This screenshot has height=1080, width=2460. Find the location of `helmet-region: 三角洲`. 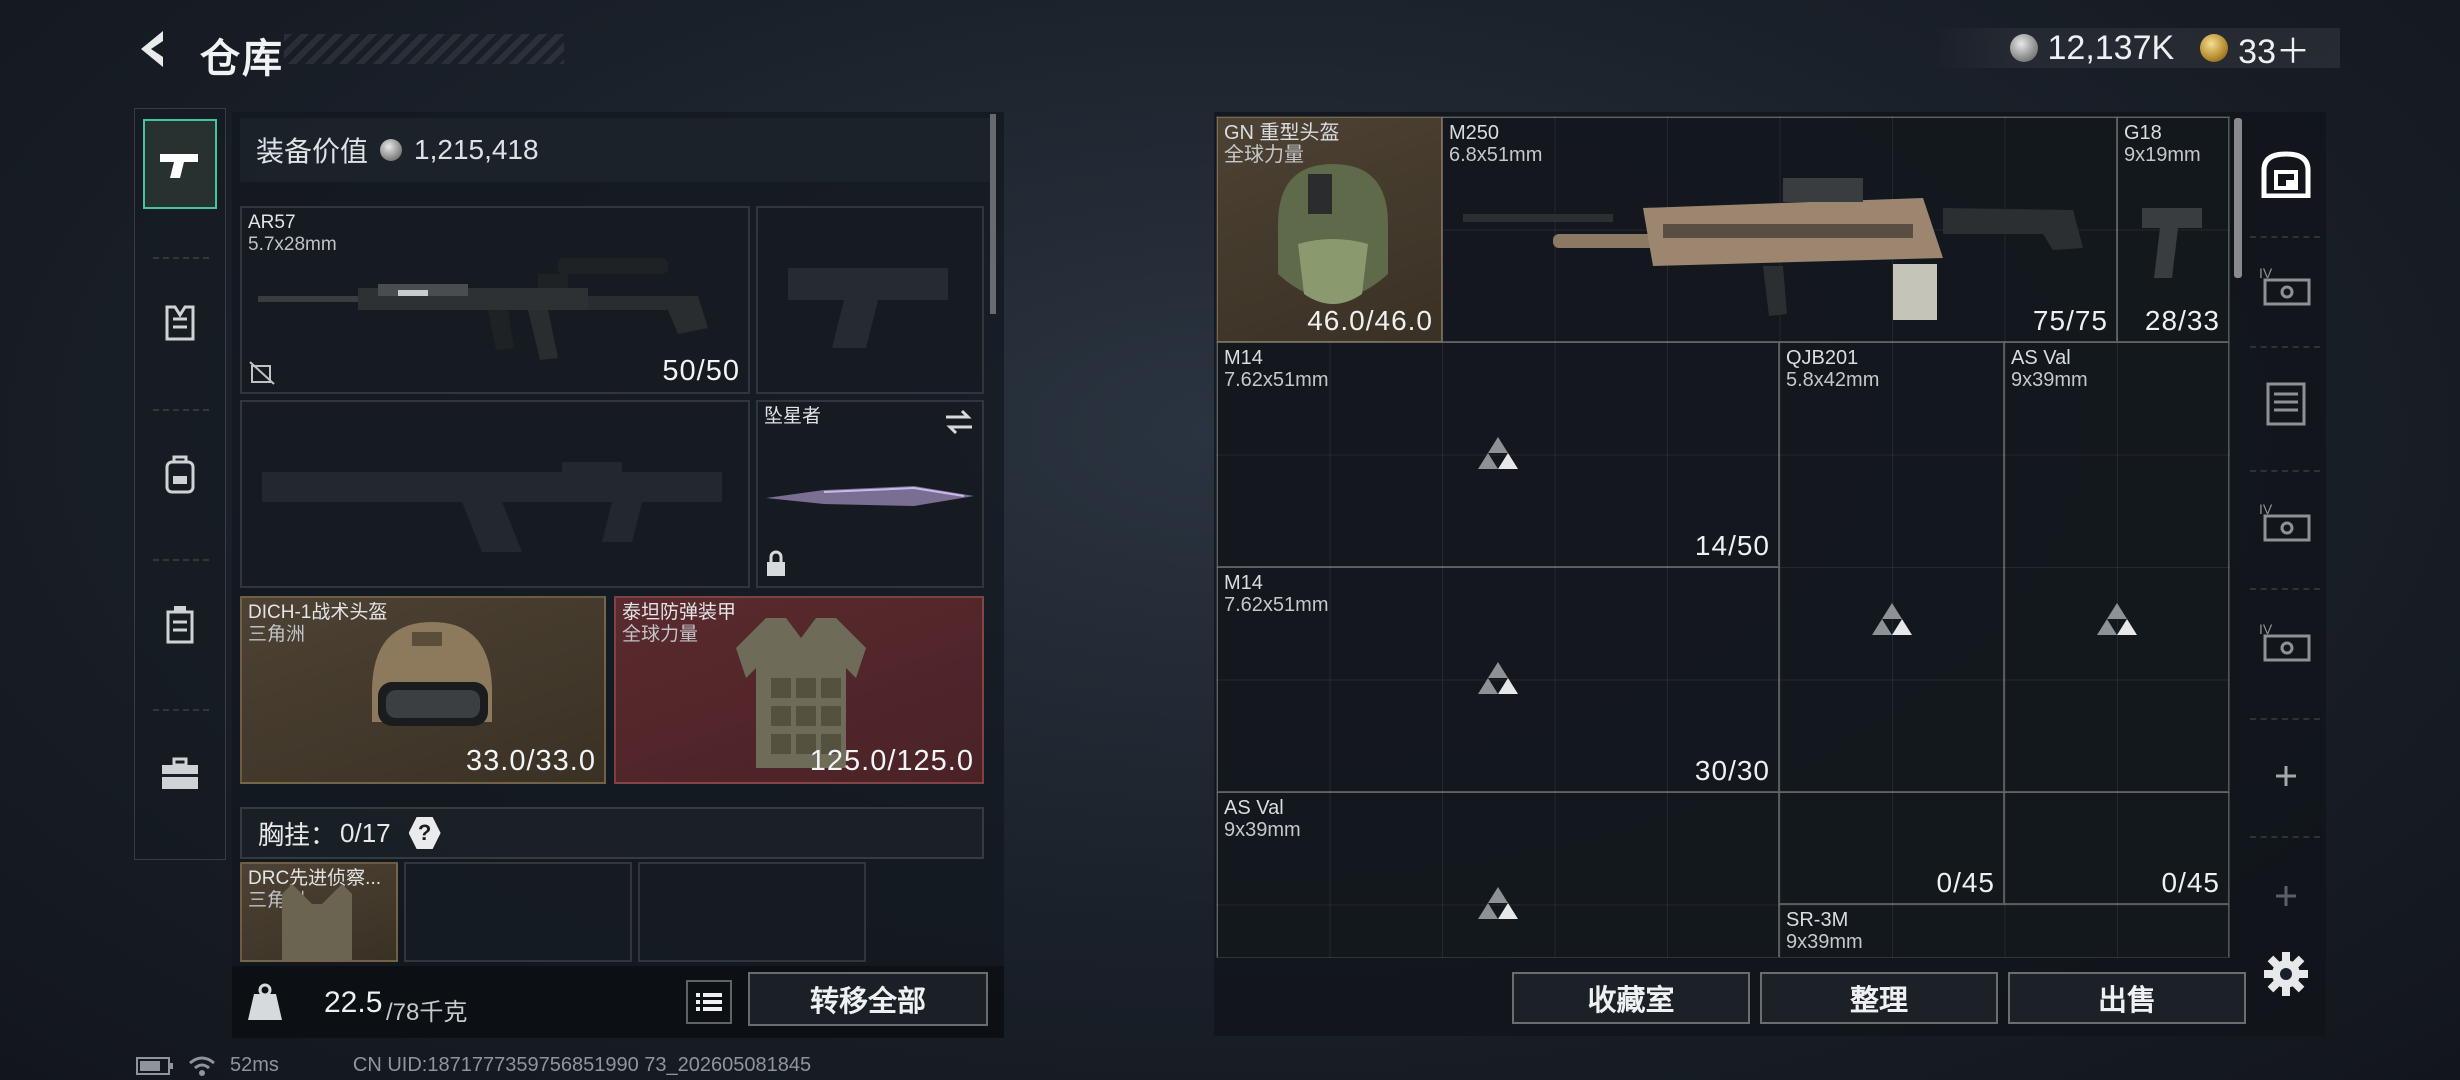

helmet-region: 三角洲 is located at coordinates (277, 634).